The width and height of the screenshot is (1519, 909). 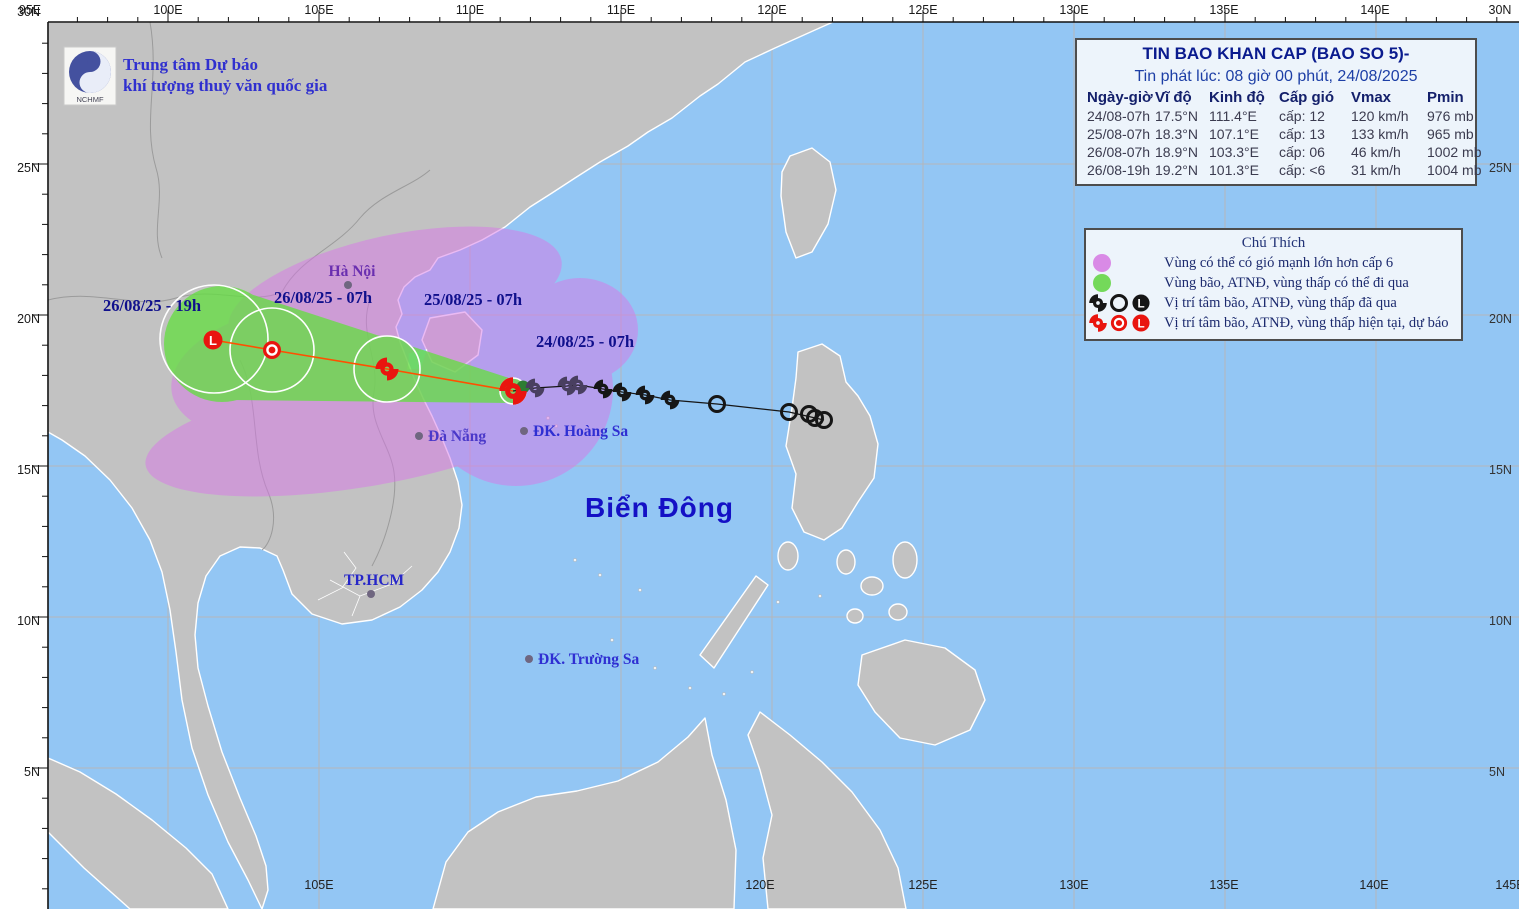 What do you see at coordinates (28, 12) in the screenshot?
I see `axis-label-left: 30N` at bounding box center [28, 12].